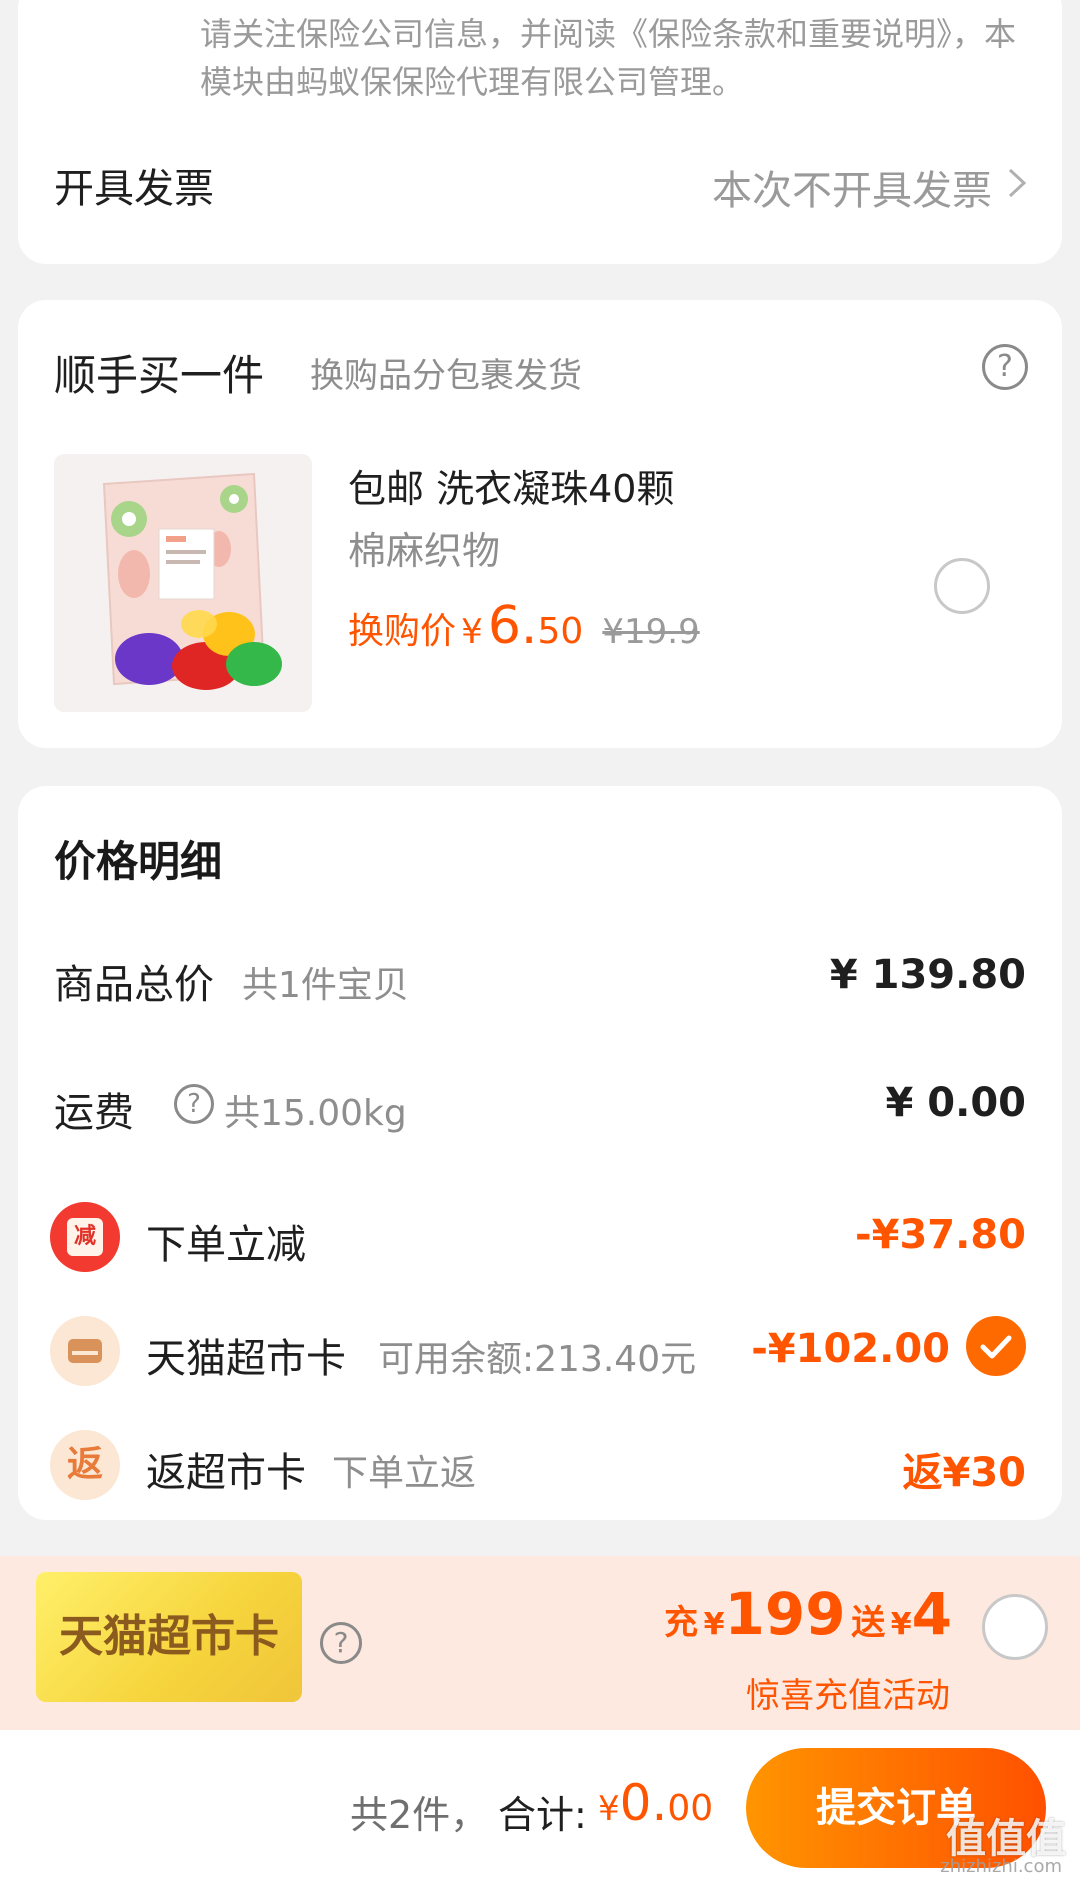 This screenshot has height=1885, width=1080. I want to click on product-name: 包邮 洗衣凝珠40颗, so click(511, 485).